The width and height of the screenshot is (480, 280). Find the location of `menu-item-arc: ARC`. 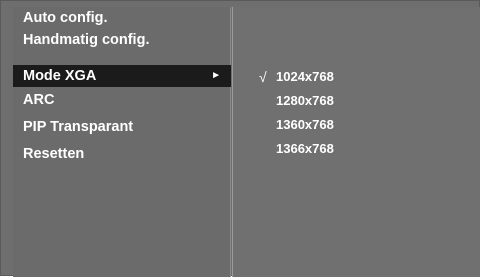

menu-item-arc: ARC is located at coordinates (122, 100).